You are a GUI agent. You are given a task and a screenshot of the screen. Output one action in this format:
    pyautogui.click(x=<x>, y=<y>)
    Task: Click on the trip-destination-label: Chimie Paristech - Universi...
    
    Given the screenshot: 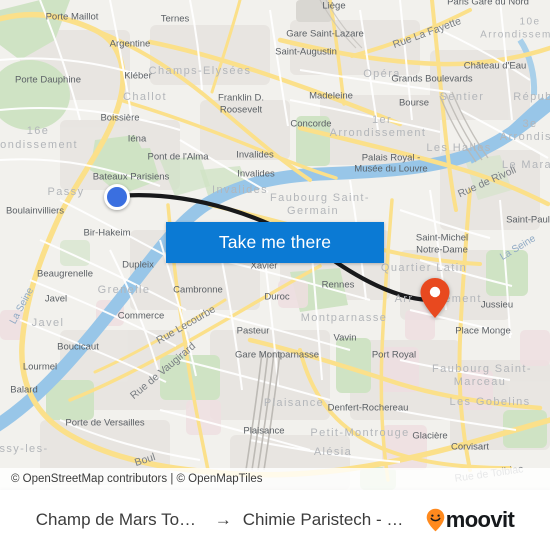 What is the action you would take?
    pyautogui.click(x=326, y=519)
    